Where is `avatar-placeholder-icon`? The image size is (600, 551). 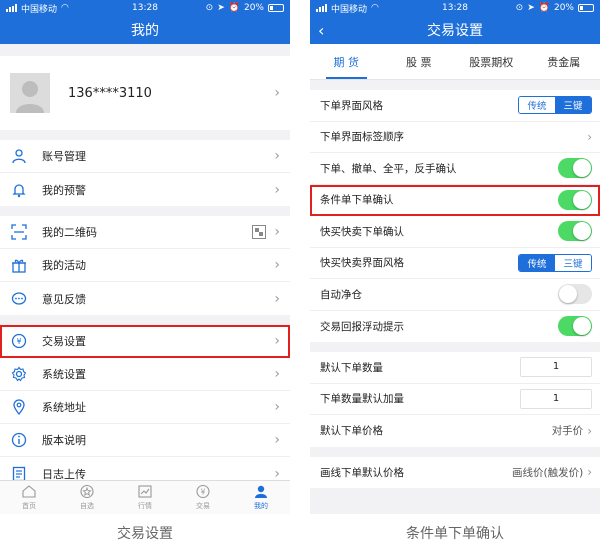 avatar-placeholder-icon is located at coordinates (30, 97).